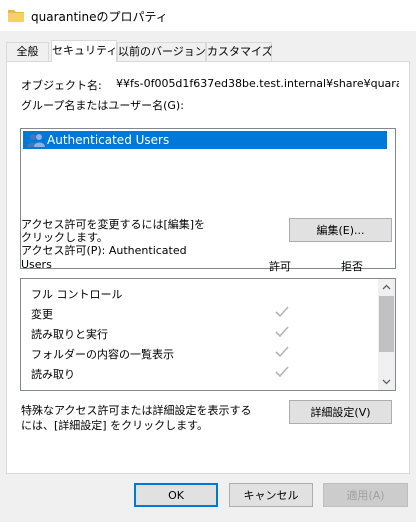 The width and height of the screenshot is (416, 522). I want to click on object-name-label: オブジェクト名:, so click(61, 85).